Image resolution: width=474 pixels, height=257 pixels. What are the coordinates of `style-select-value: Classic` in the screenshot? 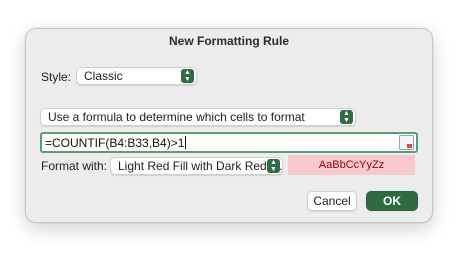 It's located at (103, 76).